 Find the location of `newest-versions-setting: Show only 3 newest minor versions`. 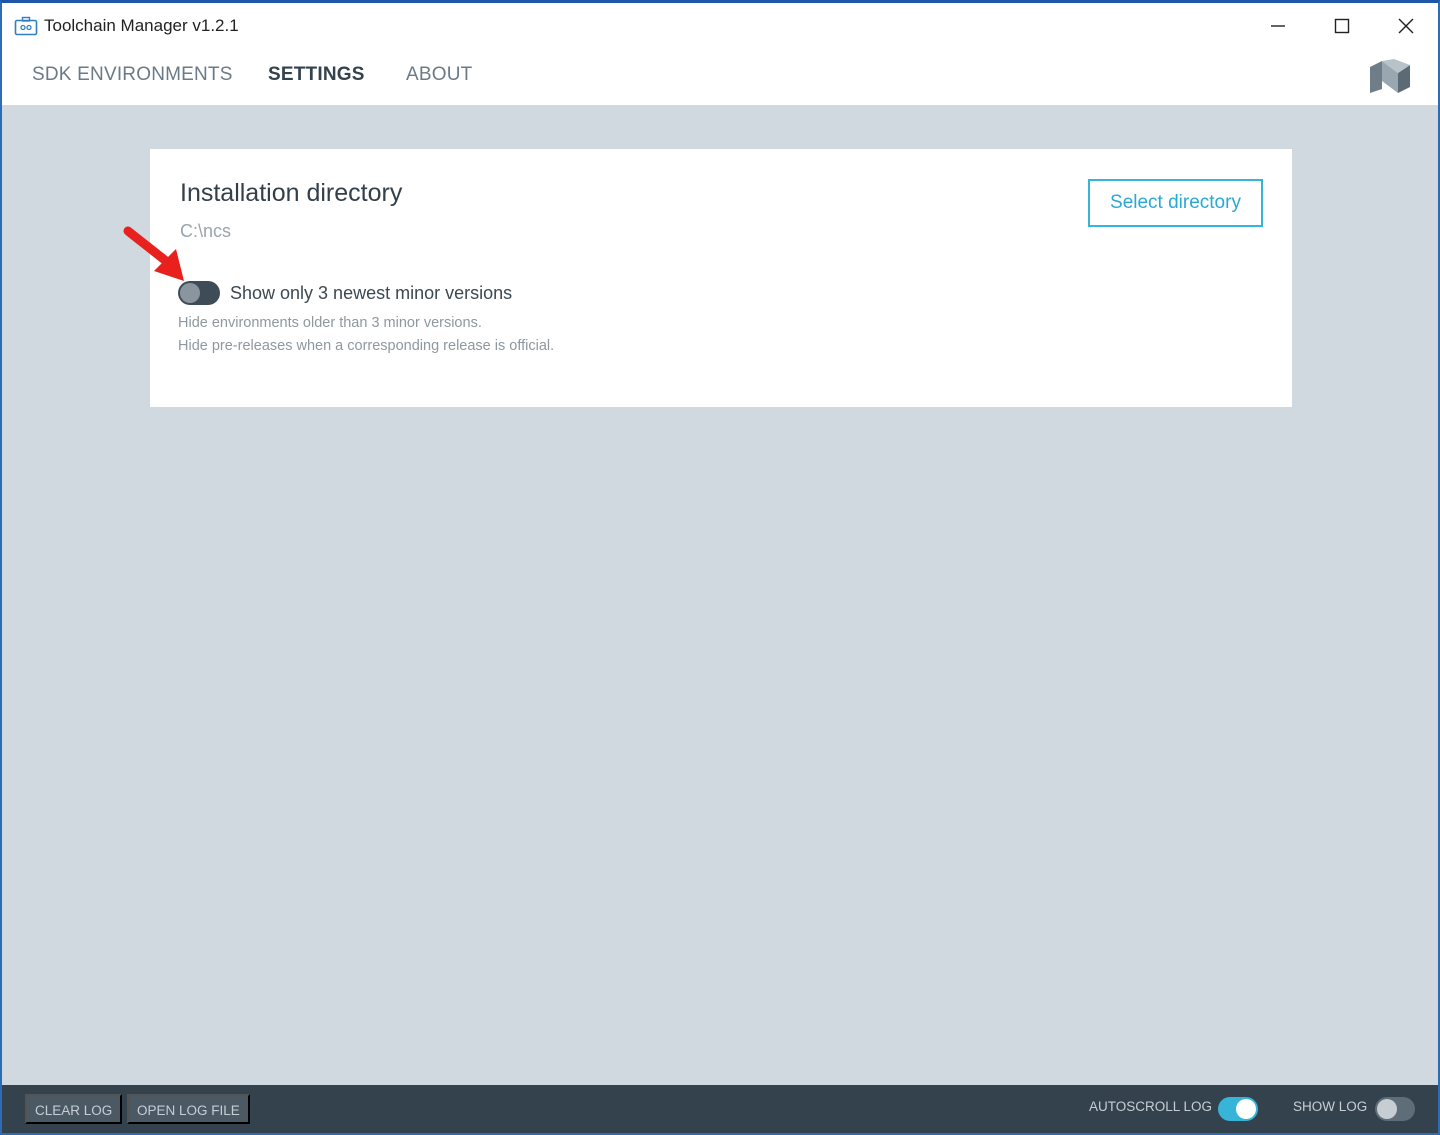

newest-versions-setting: Show only 3 newest minor versions is located at coordinates (345, 293).